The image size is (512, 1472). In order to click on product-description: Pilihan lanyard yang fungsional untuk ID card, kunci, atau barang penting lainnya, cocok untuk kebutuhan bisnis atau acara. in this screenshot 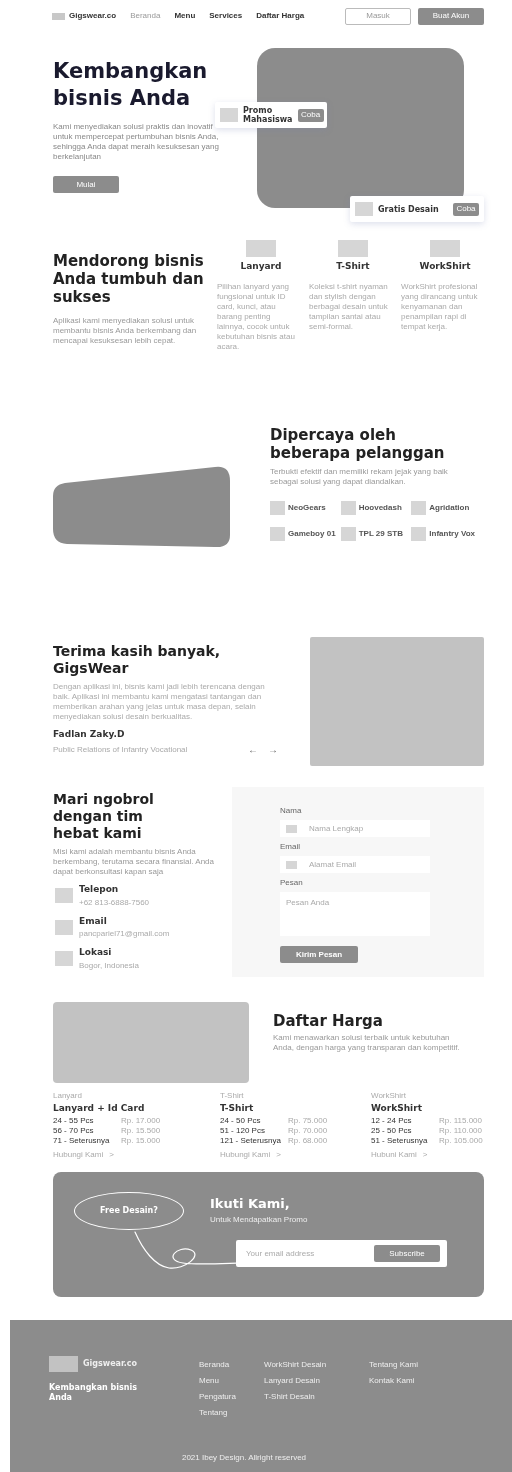, I will do `click(256, 316)`.